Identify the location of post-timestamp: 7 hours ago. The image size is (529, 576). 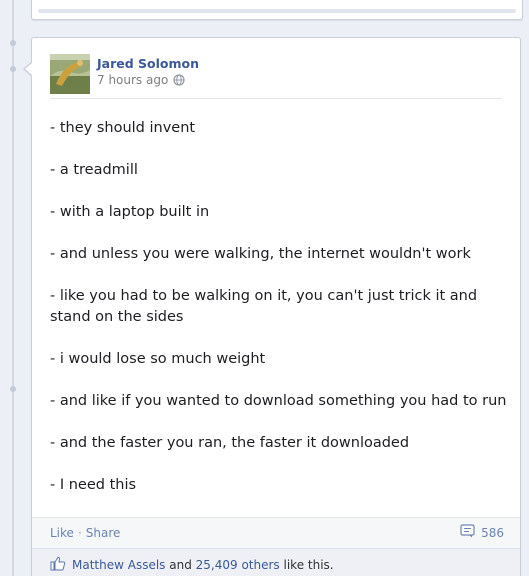
(132, 80).